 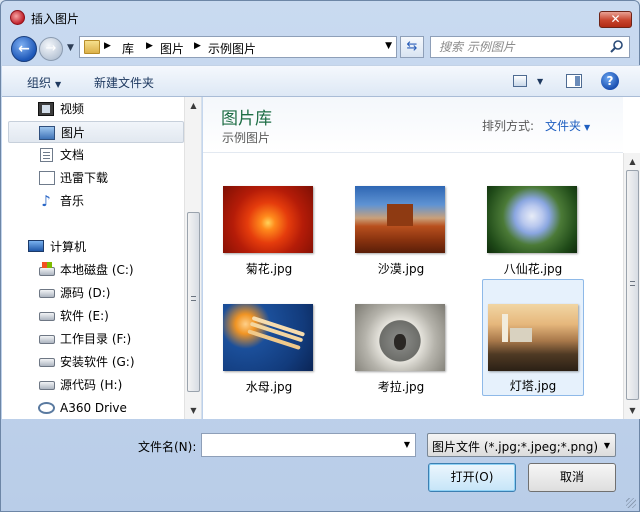 I want to click on file-thumbnail: 水母.jpg, so click(x=269, y=355).